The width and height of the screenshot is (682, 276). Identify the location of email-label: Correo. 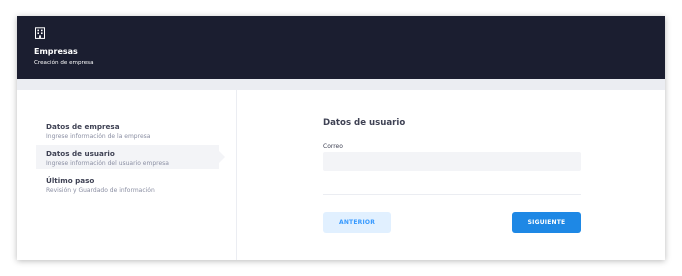
(333, 146).